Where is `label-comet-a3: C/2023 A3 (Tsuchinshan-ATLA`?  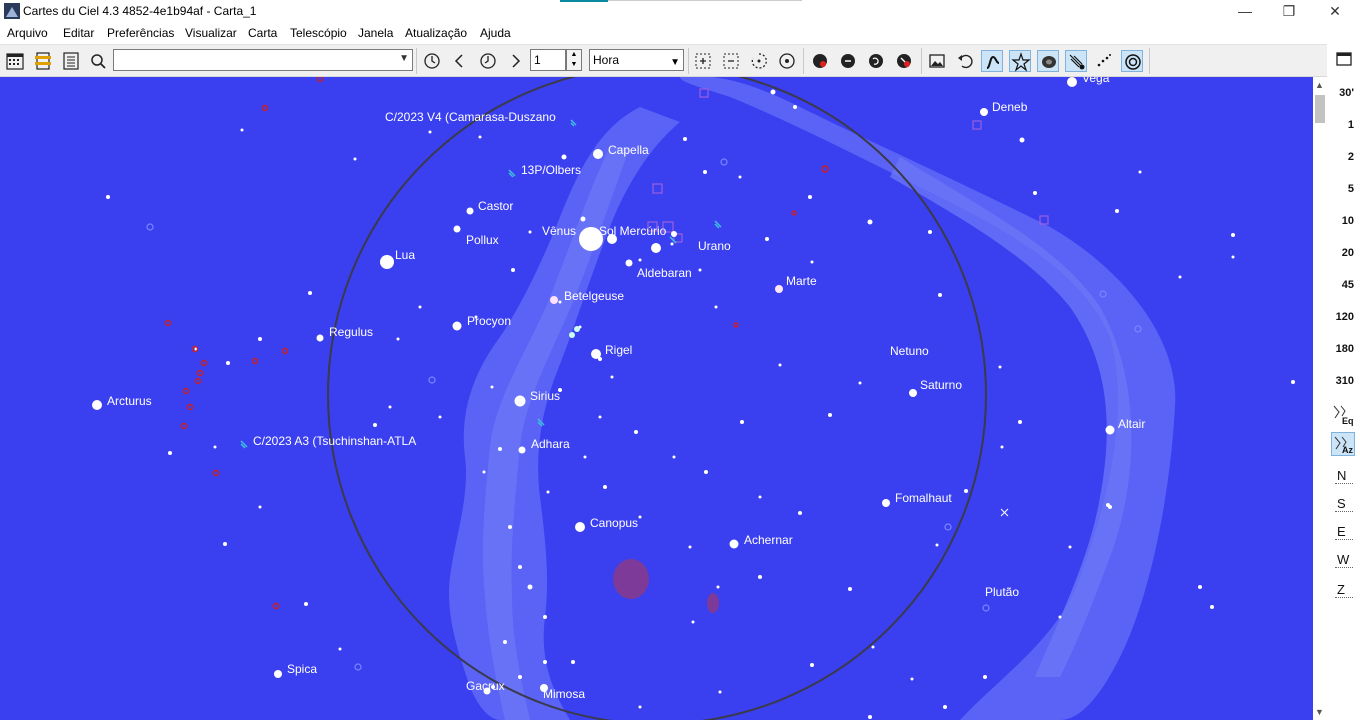 label-comet-a3: C/2023 A3 (Tsuchinshan-ATLA is located at coordinates (334, 441).